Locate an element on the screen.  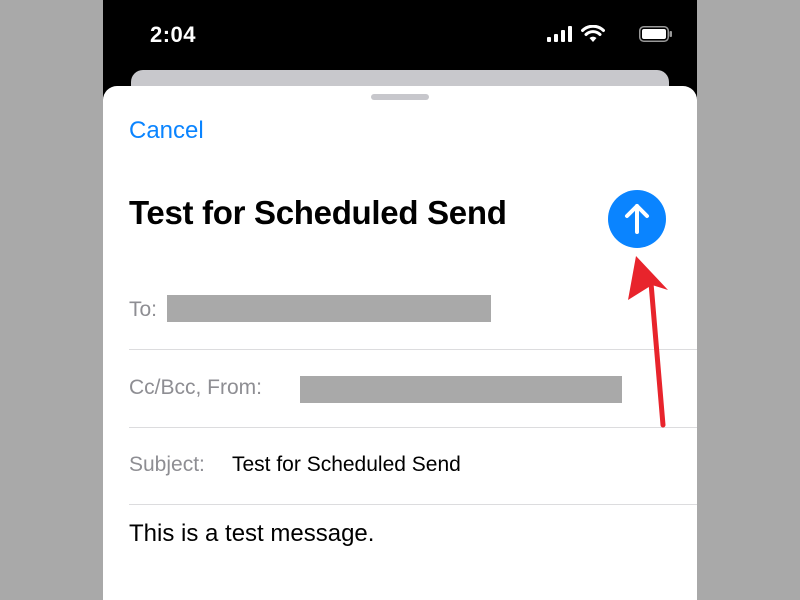
send-button is located at coordinates (637, 219).